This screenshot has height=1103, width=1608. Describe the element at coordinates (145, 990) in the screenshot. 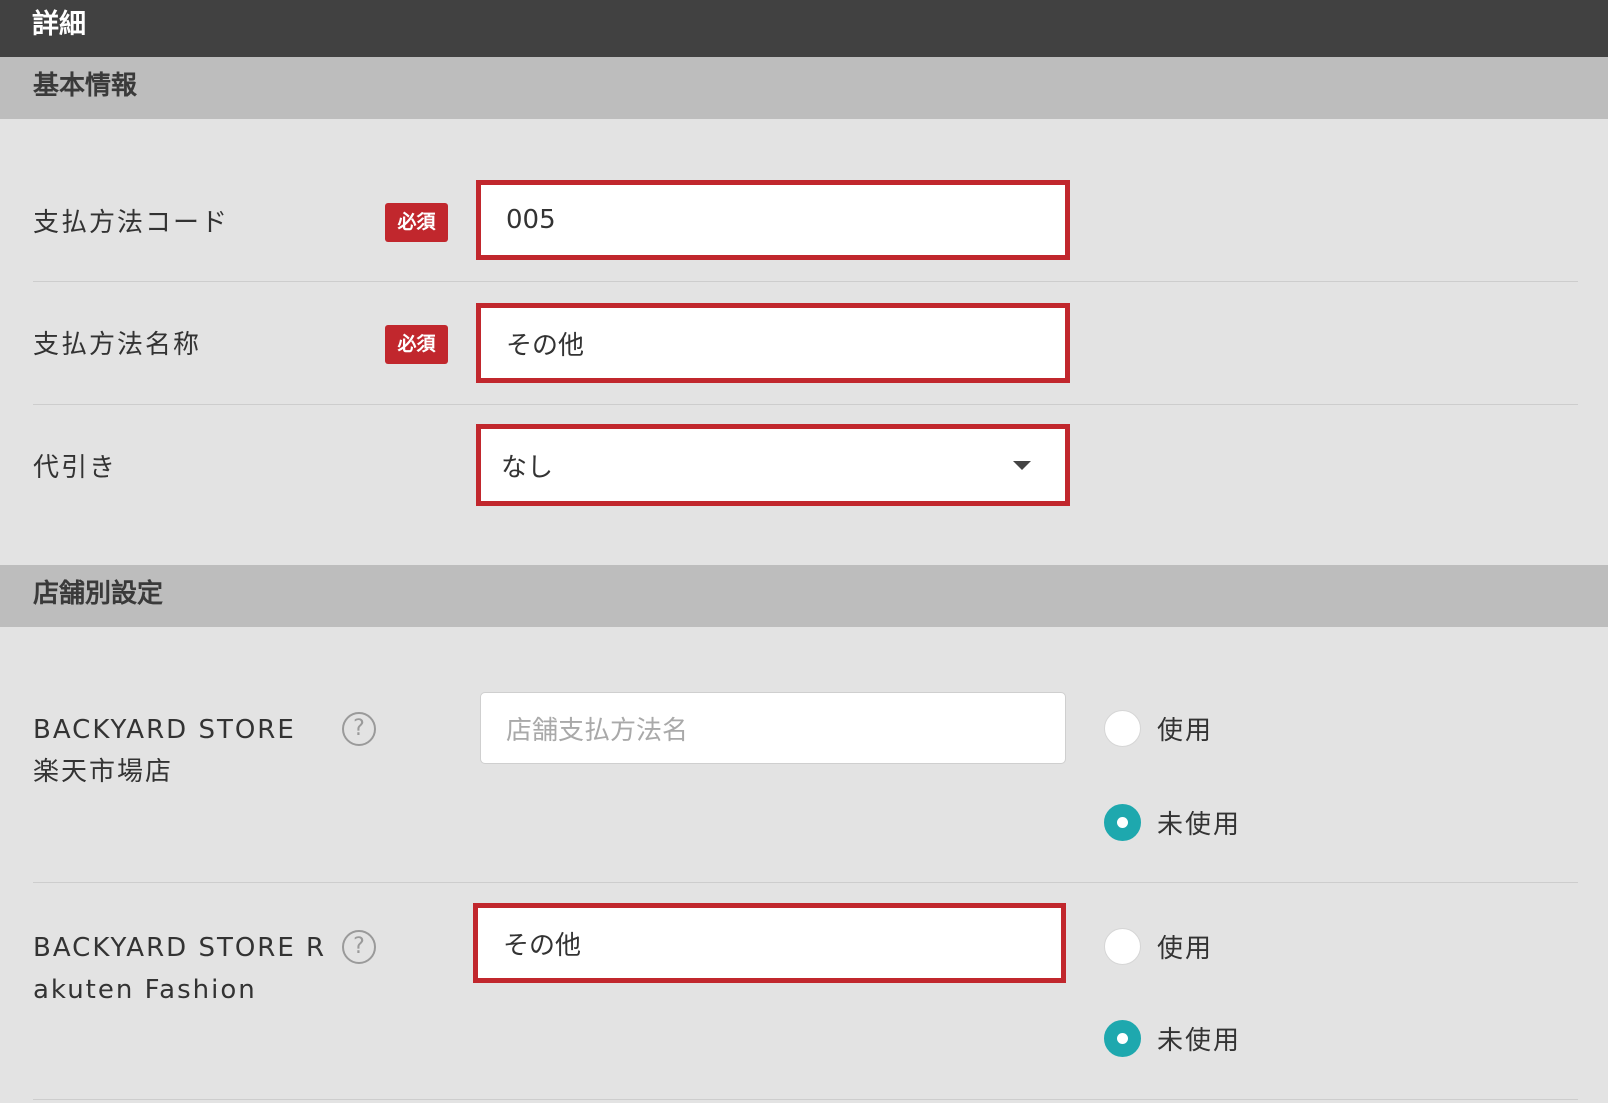

I see `store-name-line2: akuten Fashion` at that location.